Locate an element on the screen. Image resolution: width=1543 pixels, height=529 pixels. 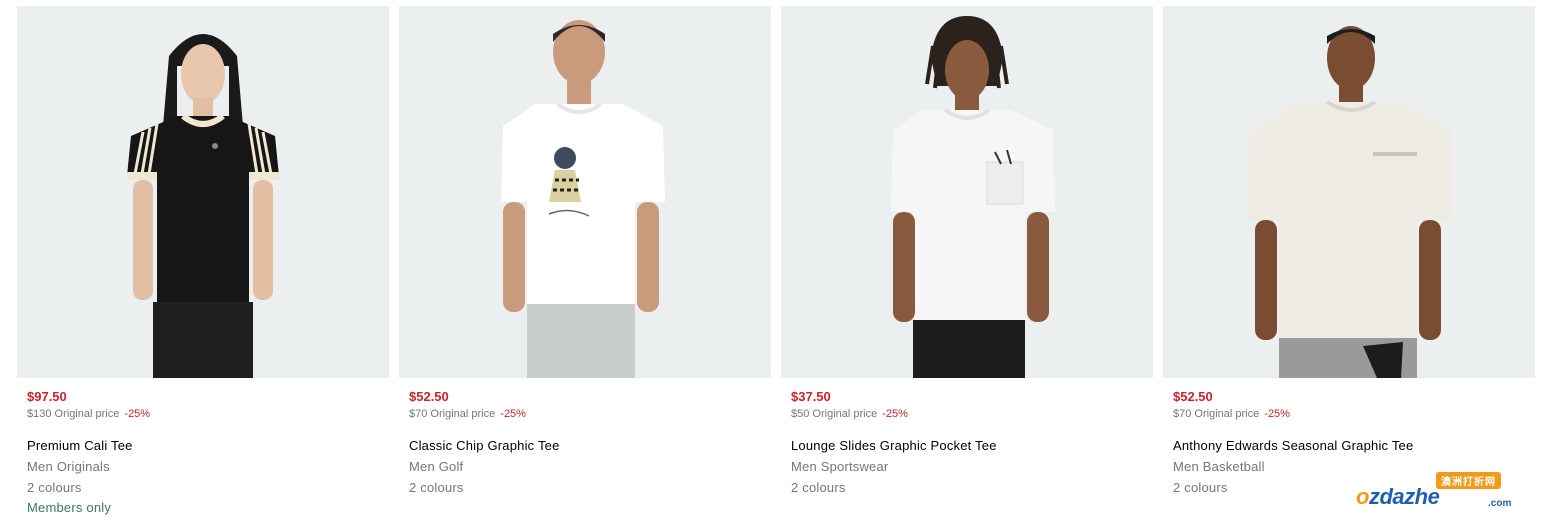
product-title: Lounge Slides Graphic Pocket Tee is located at coordinates (967, 446).